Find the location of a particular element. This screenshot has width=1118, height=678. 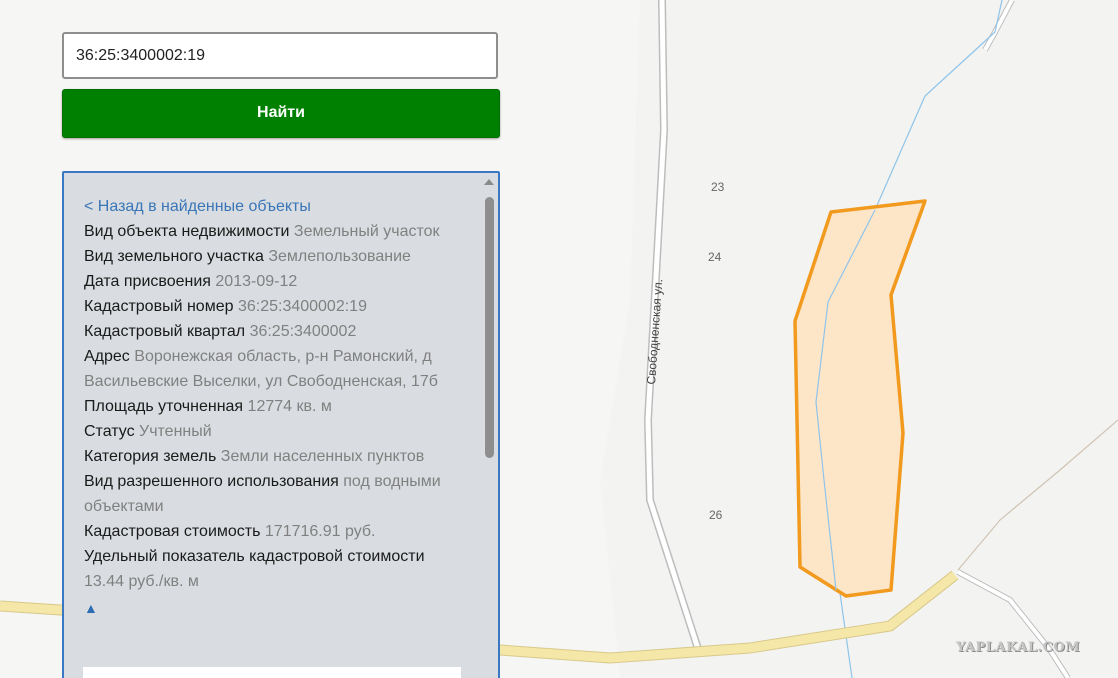

field-plot-type: Вид земельного участка Землепользование is located at coordinates (274, 256).